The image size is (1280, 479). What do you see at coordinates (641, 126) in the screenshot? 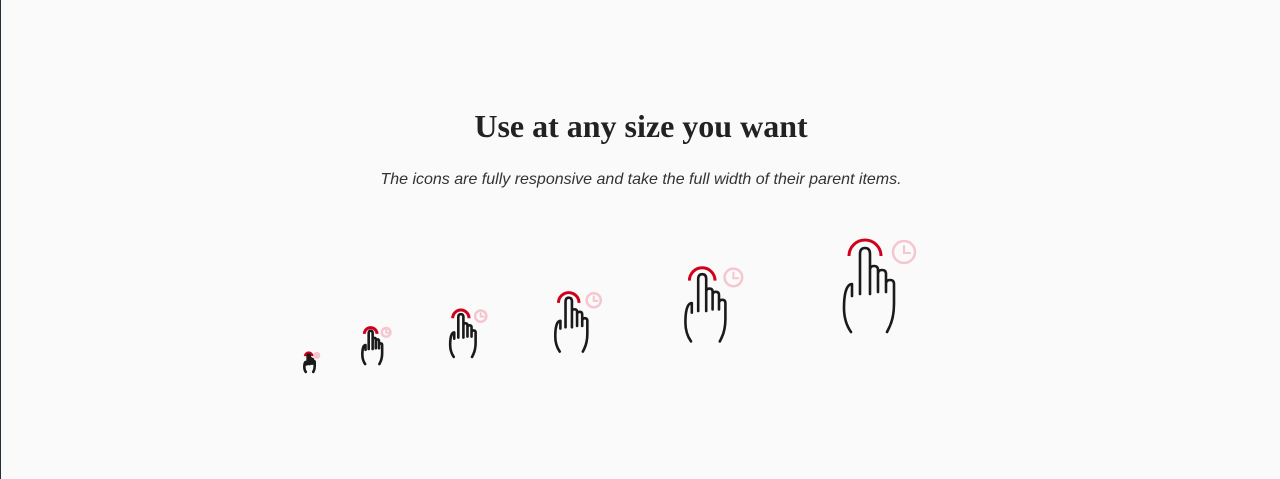
I see `section-title: Use at any size you want` at bounding box center [641, 126].